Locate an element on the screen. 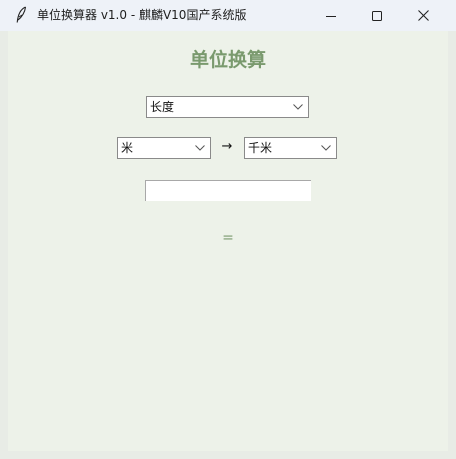 Image resolution: width=456 pixels, height=459 pixels. minimize-button is located at coordinates (331, 15).